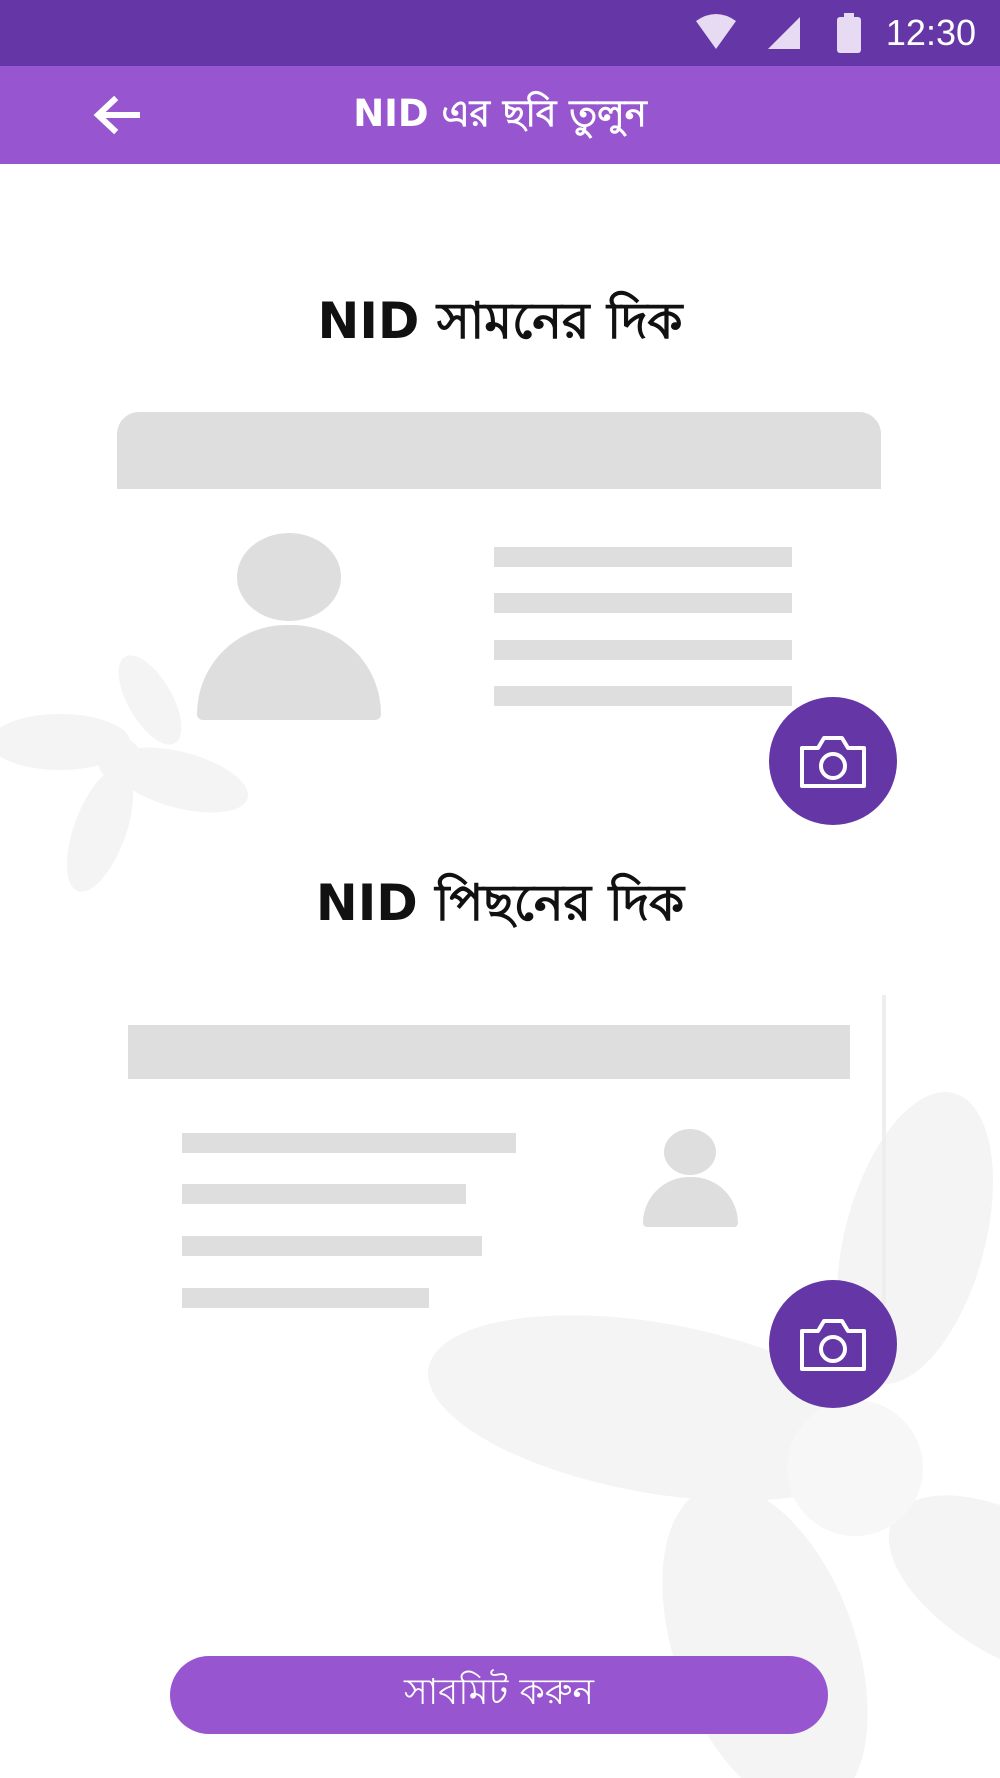 This screenshot has height=1778, width=1000. I want to click on page-title: NID এর ছবি তুলুন, so click(500, 113).